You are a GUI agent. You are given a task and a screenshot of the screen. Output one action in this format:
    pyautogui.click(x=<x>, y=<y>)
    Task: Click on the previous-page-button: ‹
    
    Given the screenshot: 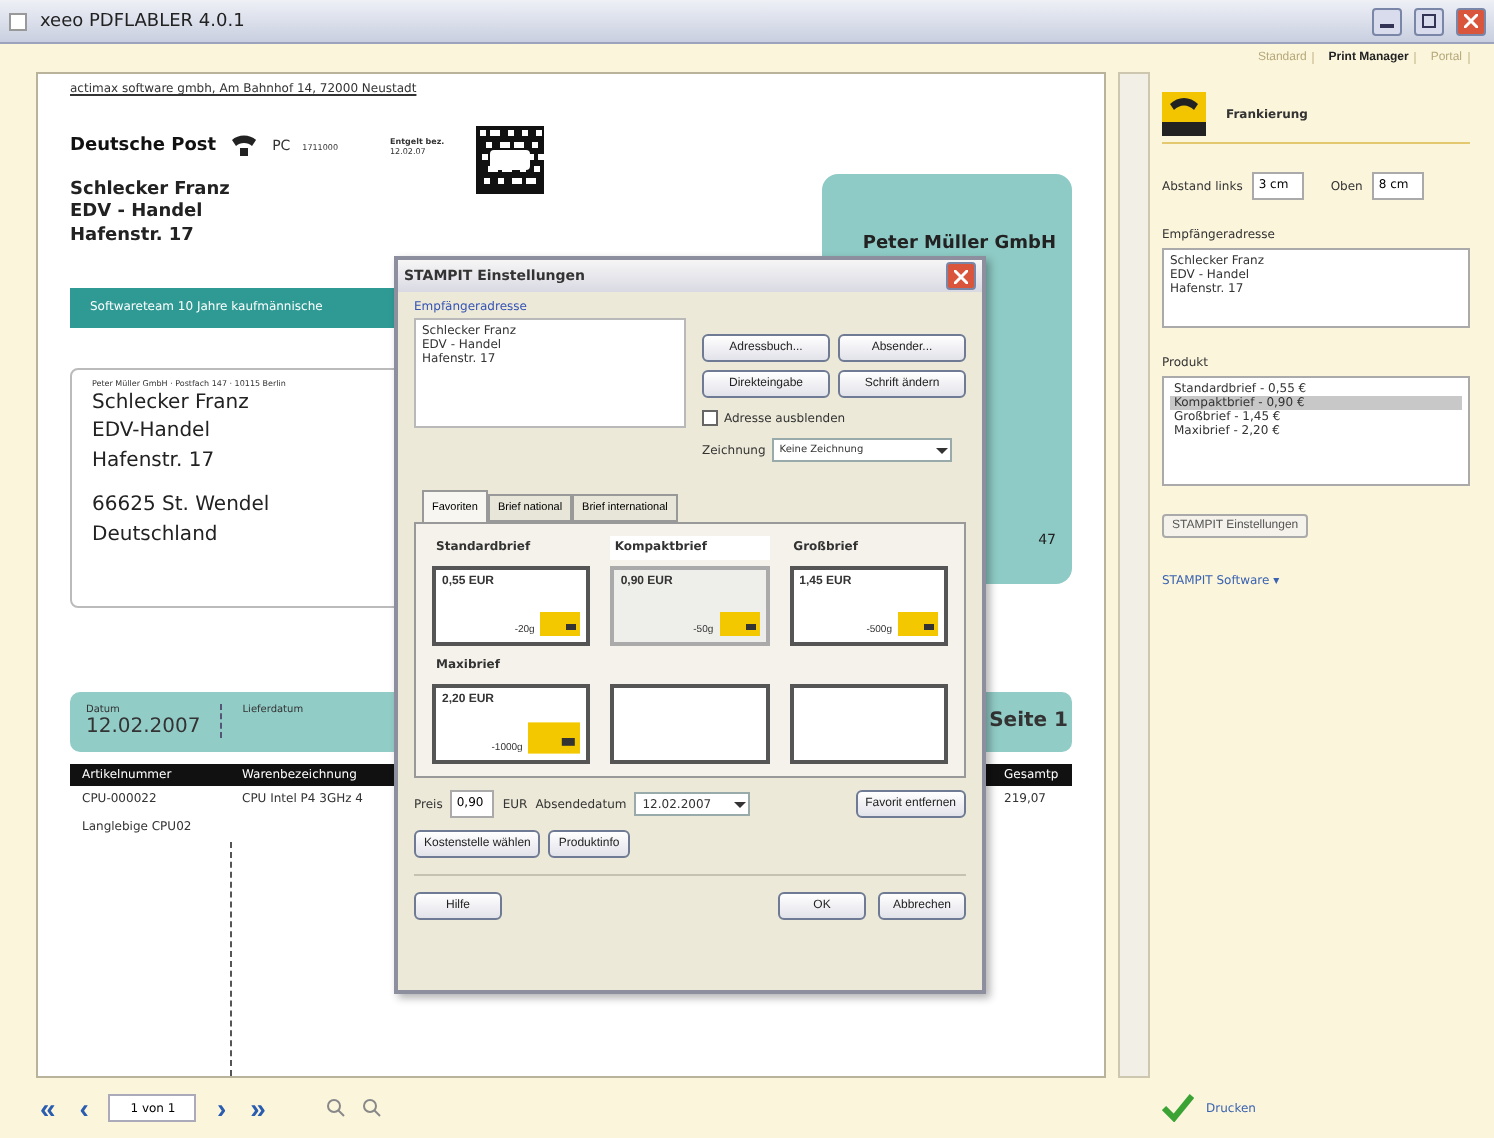 What is the action you would take?
    pyautogui.click(x=84, y=1108)
    